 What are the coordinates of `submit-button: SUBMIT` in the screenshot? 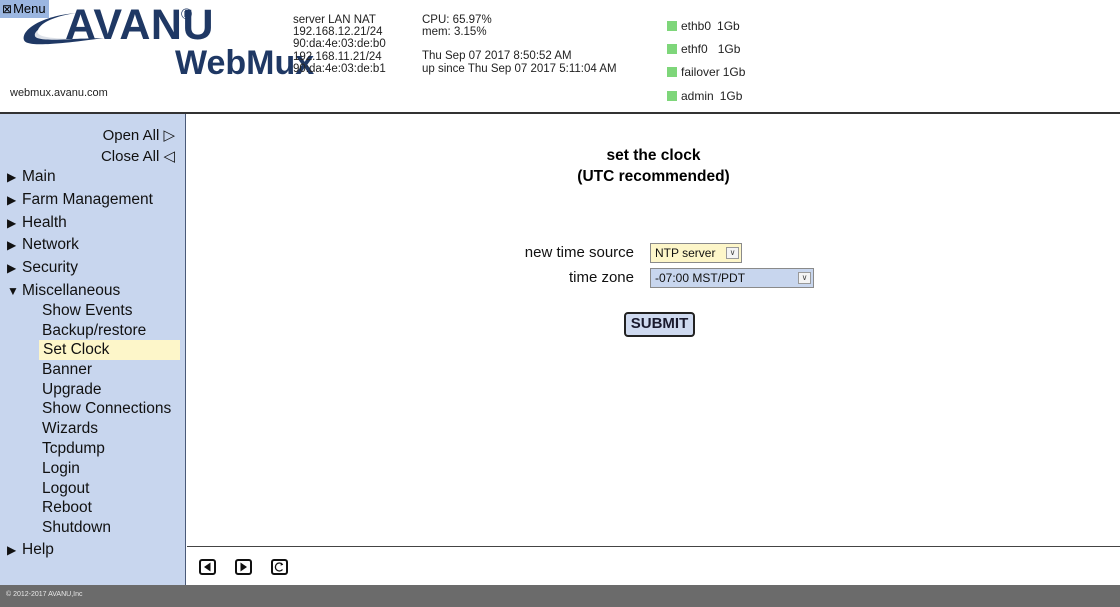 It's located at (659, 324).